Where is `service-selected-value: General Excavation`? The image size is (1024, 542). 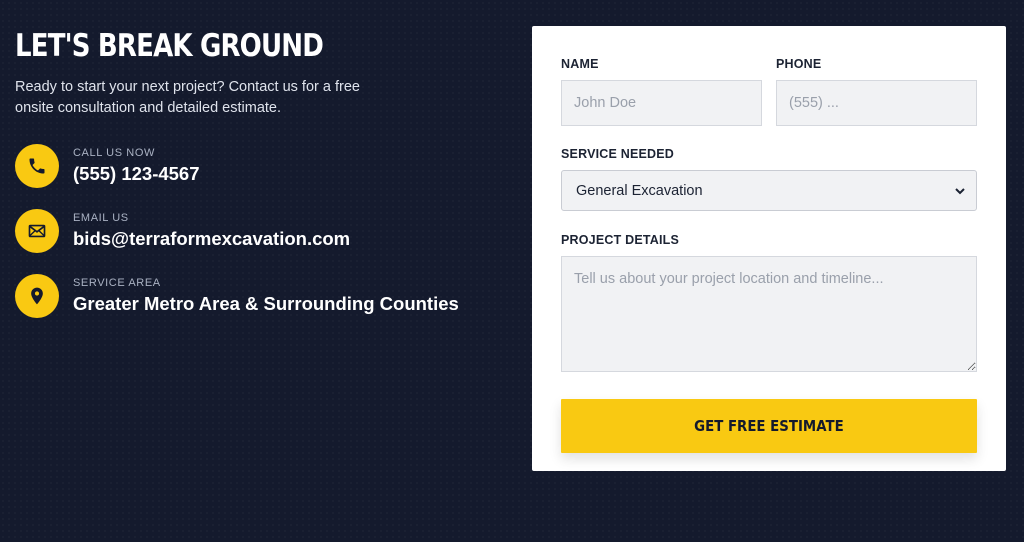
service-selected-value: General Excavation is located at coordinates (639, 190).